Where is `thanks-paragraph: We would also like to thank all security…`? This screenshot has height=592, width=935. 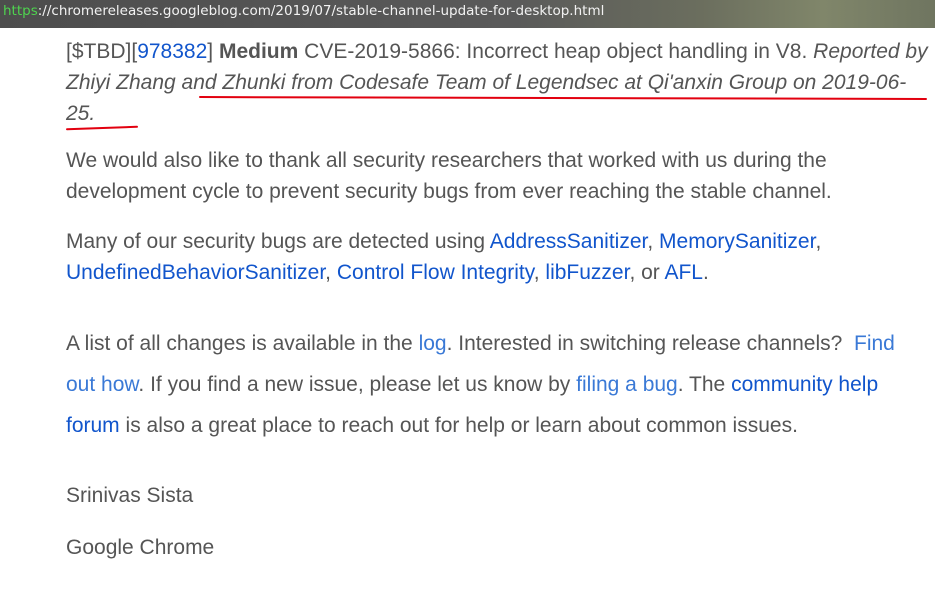 thanks-paragraph: We would also like to thank all security… is located at coordinates (449, 176).